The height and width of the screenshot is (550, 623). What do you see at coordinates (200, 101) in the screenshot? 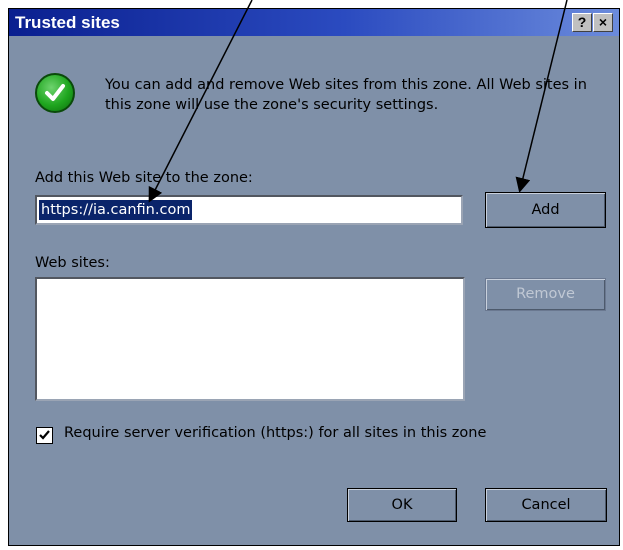
I see `arrow-to-url-input` at bounding box center [200, 101].